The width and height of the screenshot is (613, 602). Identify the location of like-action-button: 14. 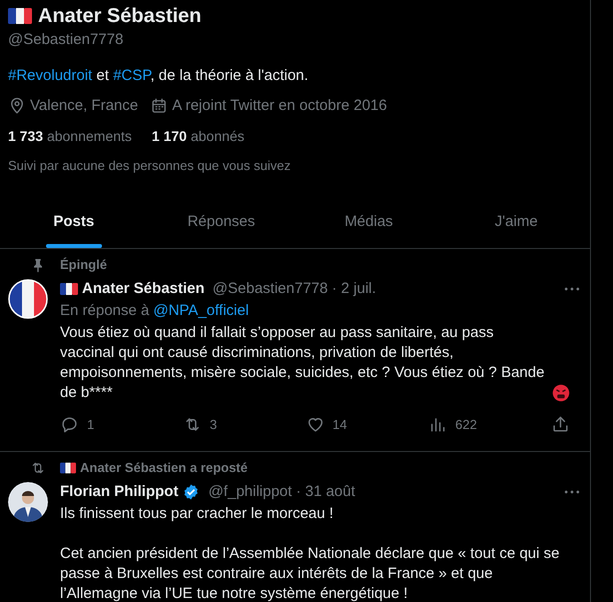
(356, 424).